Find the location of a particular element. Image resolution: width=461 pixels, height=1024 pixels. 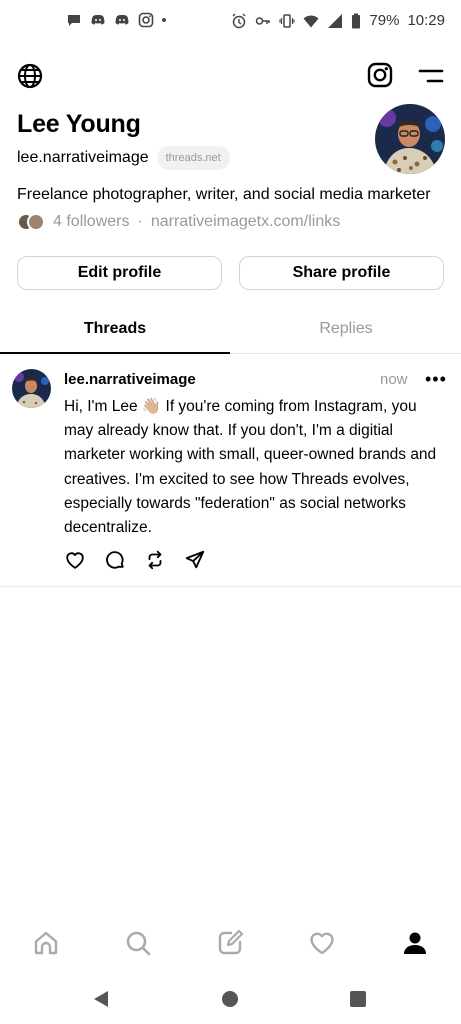

follower-avatar is located at coordinates (36, 222).